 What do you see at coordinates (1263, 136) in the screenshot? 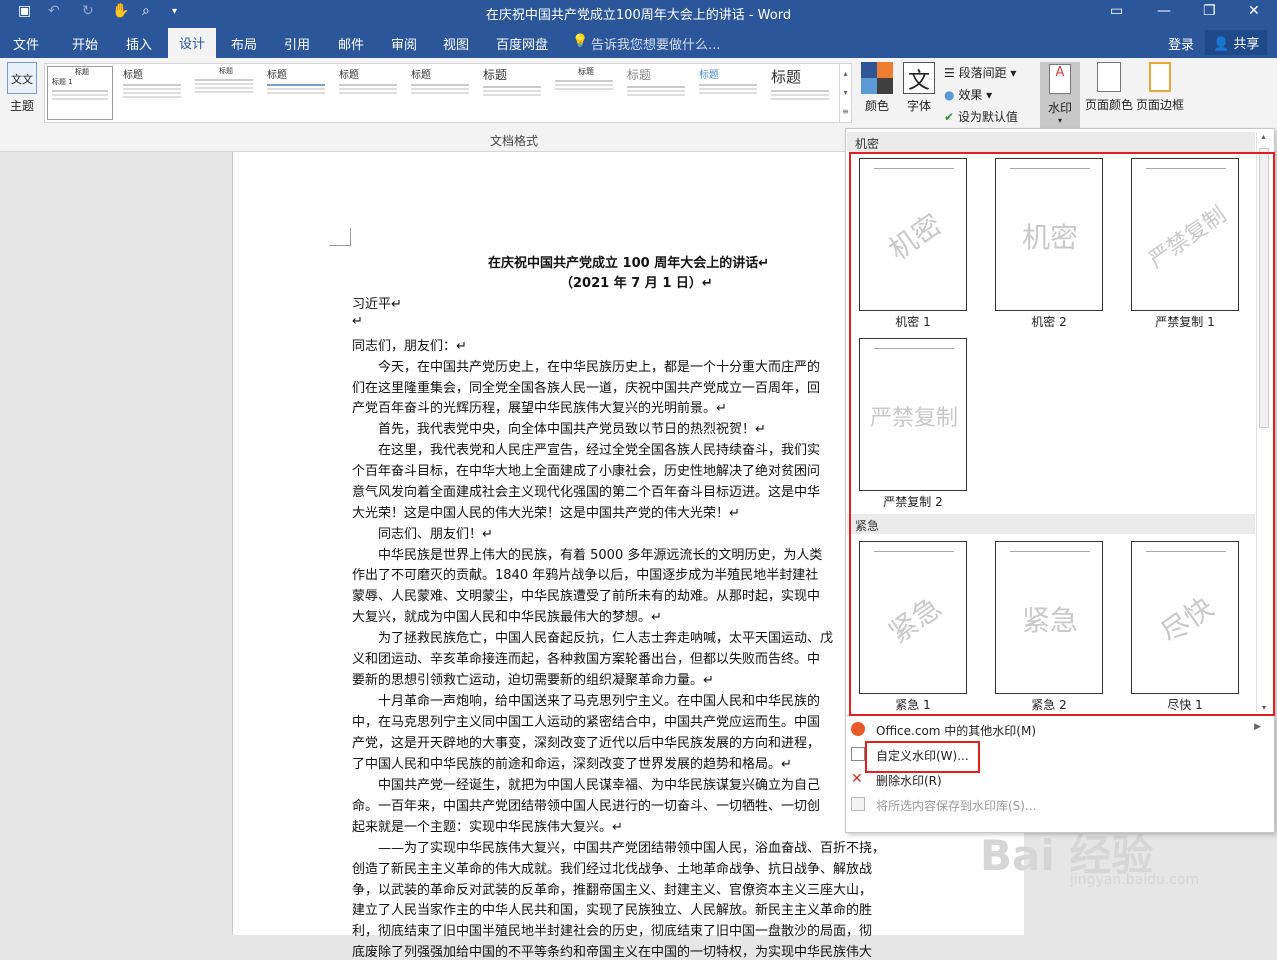
I see `scroll-up-icon: ▴` at bounding box center [1263, 136].